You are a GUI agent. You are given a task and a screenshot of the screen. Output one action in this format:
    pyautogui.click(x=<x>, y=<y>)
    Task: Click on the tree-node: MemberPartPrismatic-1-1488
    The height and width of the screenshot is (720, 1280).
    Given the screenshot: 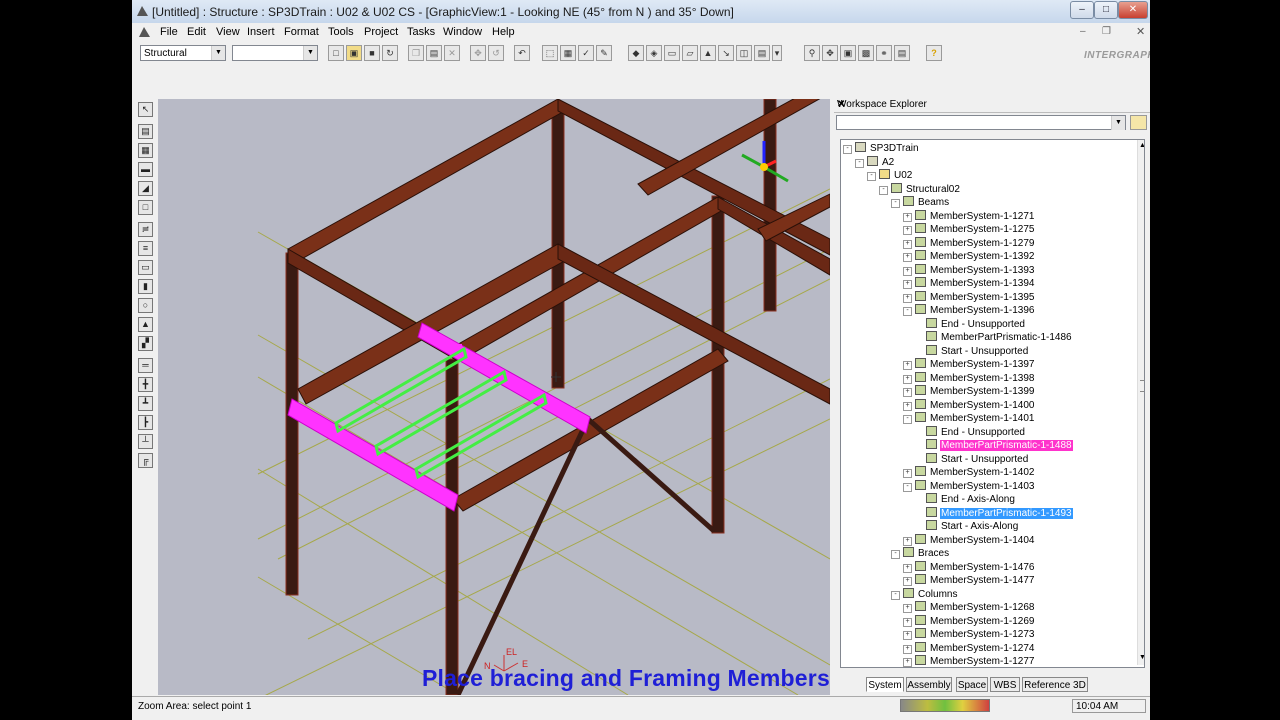 What is the action you would take?
    pyautogui.click(x=994, y=445)
    